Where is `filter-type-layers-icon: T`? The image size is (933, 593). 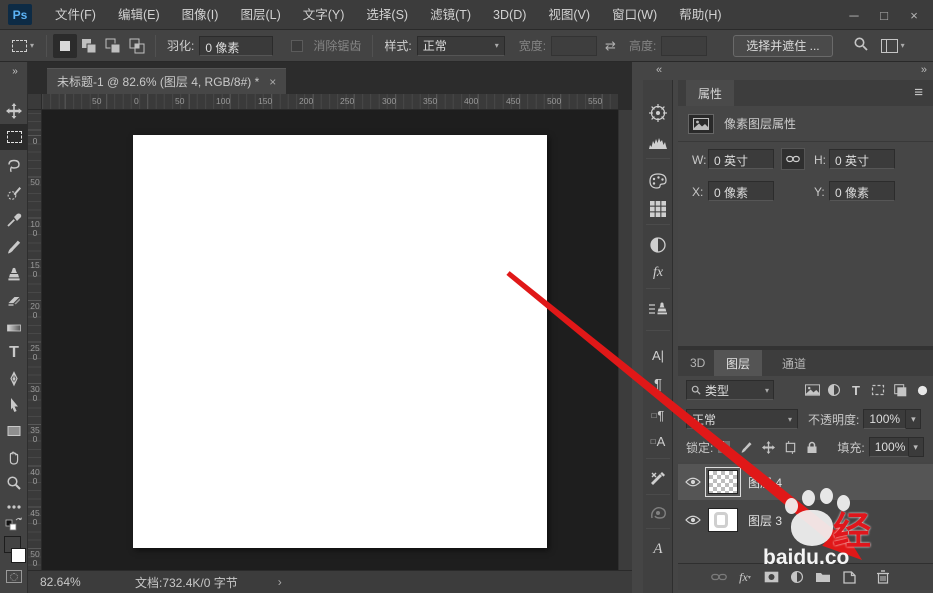 filter-type-layers-icon: T is located at coordinates (856, 390).